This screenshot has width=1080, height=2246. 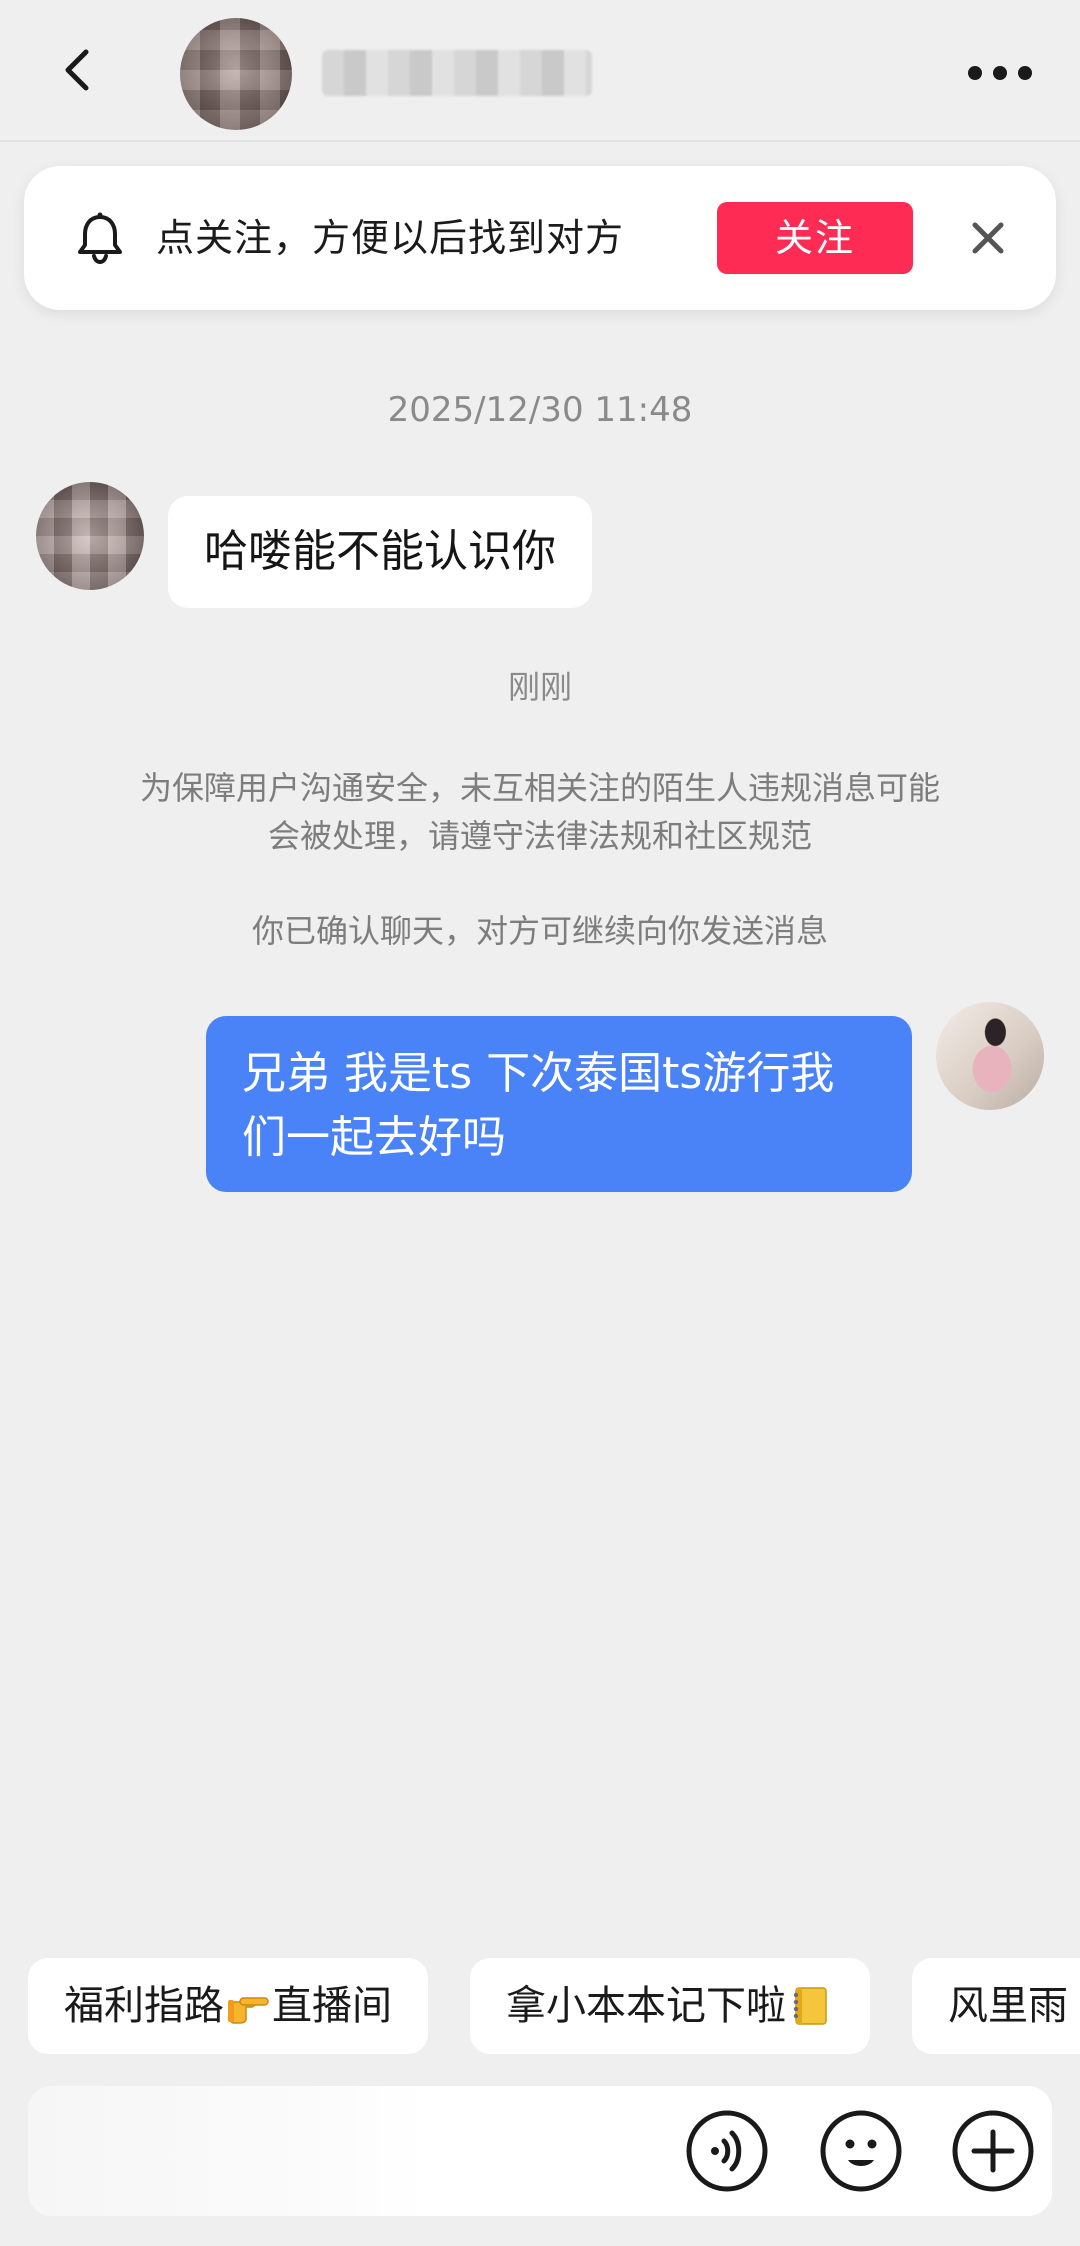 I want to click on close-icon, so click(x=988, y=238).